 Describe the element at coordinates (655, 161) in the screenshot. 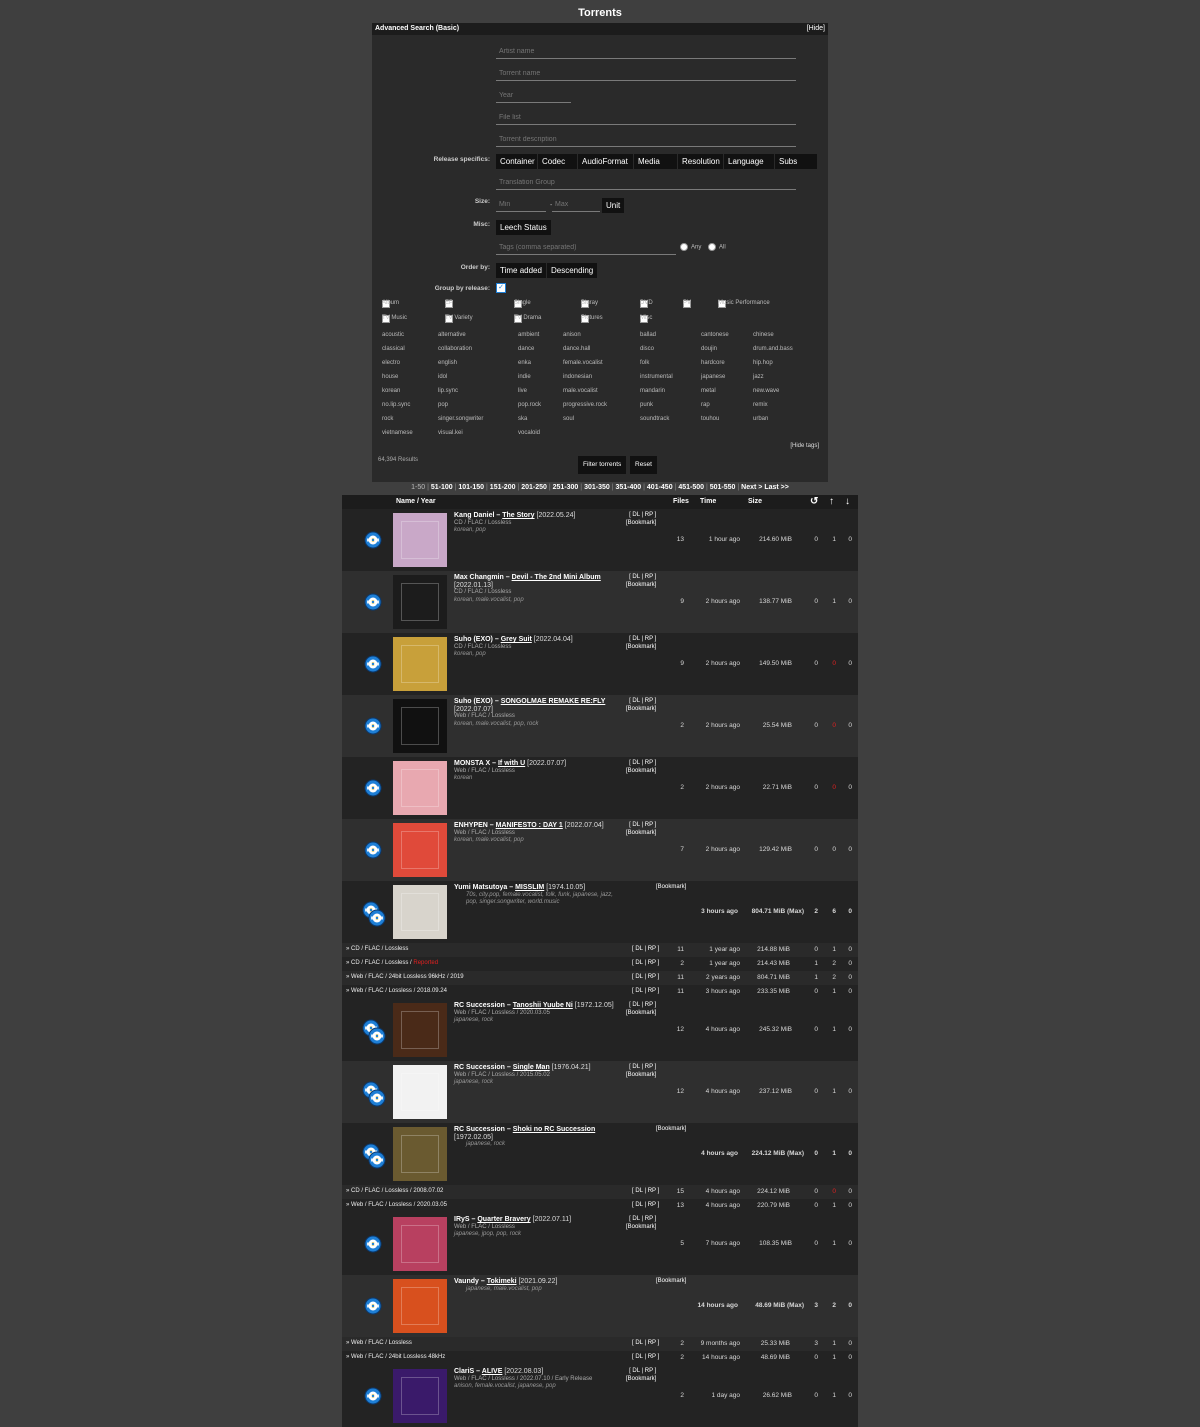

I see `specifics-select: Media` at that location.